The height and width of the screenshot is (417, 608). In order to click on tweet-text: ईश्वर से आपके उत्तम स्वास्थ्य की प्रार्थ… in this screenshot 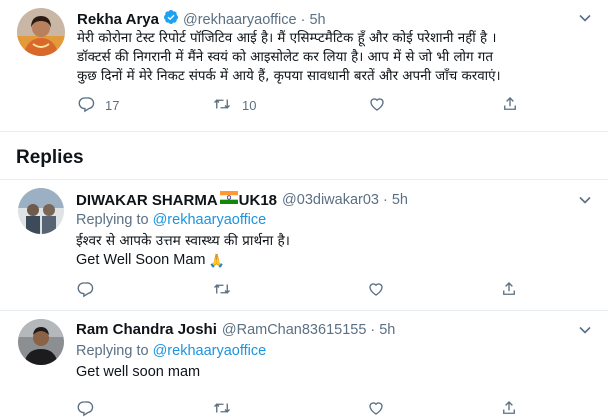, I will do `click(336, 251)`.